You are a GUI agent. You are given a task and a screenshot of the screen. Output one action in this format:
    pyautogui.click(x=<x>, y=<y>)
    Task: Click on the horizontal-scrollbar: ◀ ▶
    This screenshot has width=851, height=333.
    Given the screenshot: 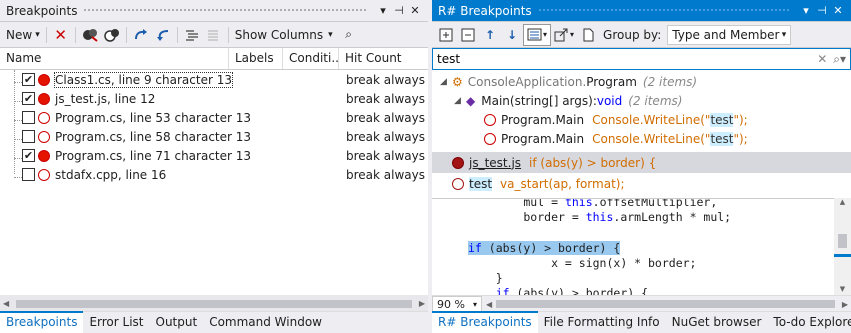 What is the action you would take?
    pyautogui.click(x=214, y=303)
    